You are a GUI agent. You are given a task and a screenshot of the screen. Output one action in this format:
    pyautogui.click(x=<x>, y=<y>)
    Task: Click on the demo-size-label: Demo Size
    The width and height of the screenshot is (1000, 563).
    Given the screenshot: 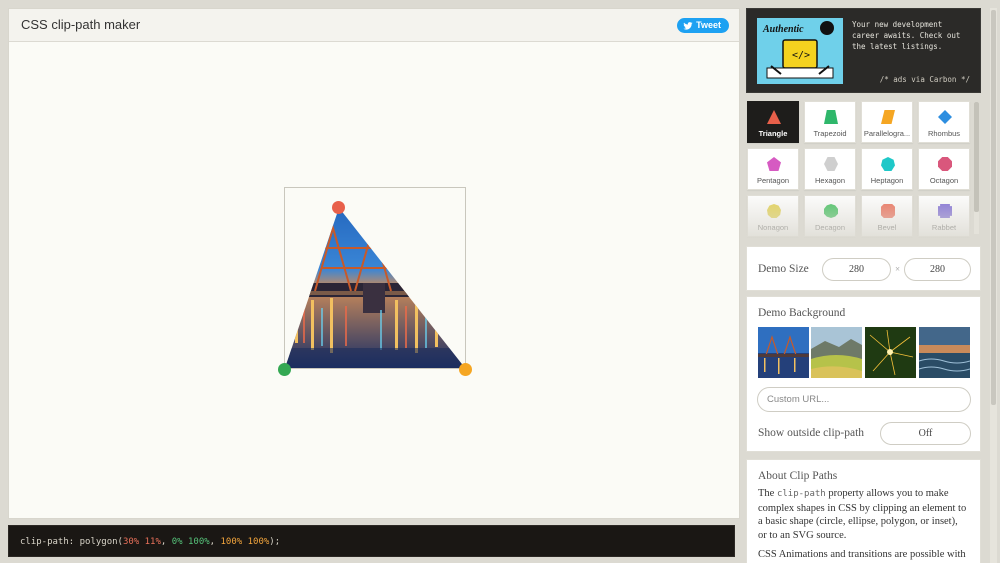 What is the action you would take?
    pyautogui.click(x=783, y=269)
    